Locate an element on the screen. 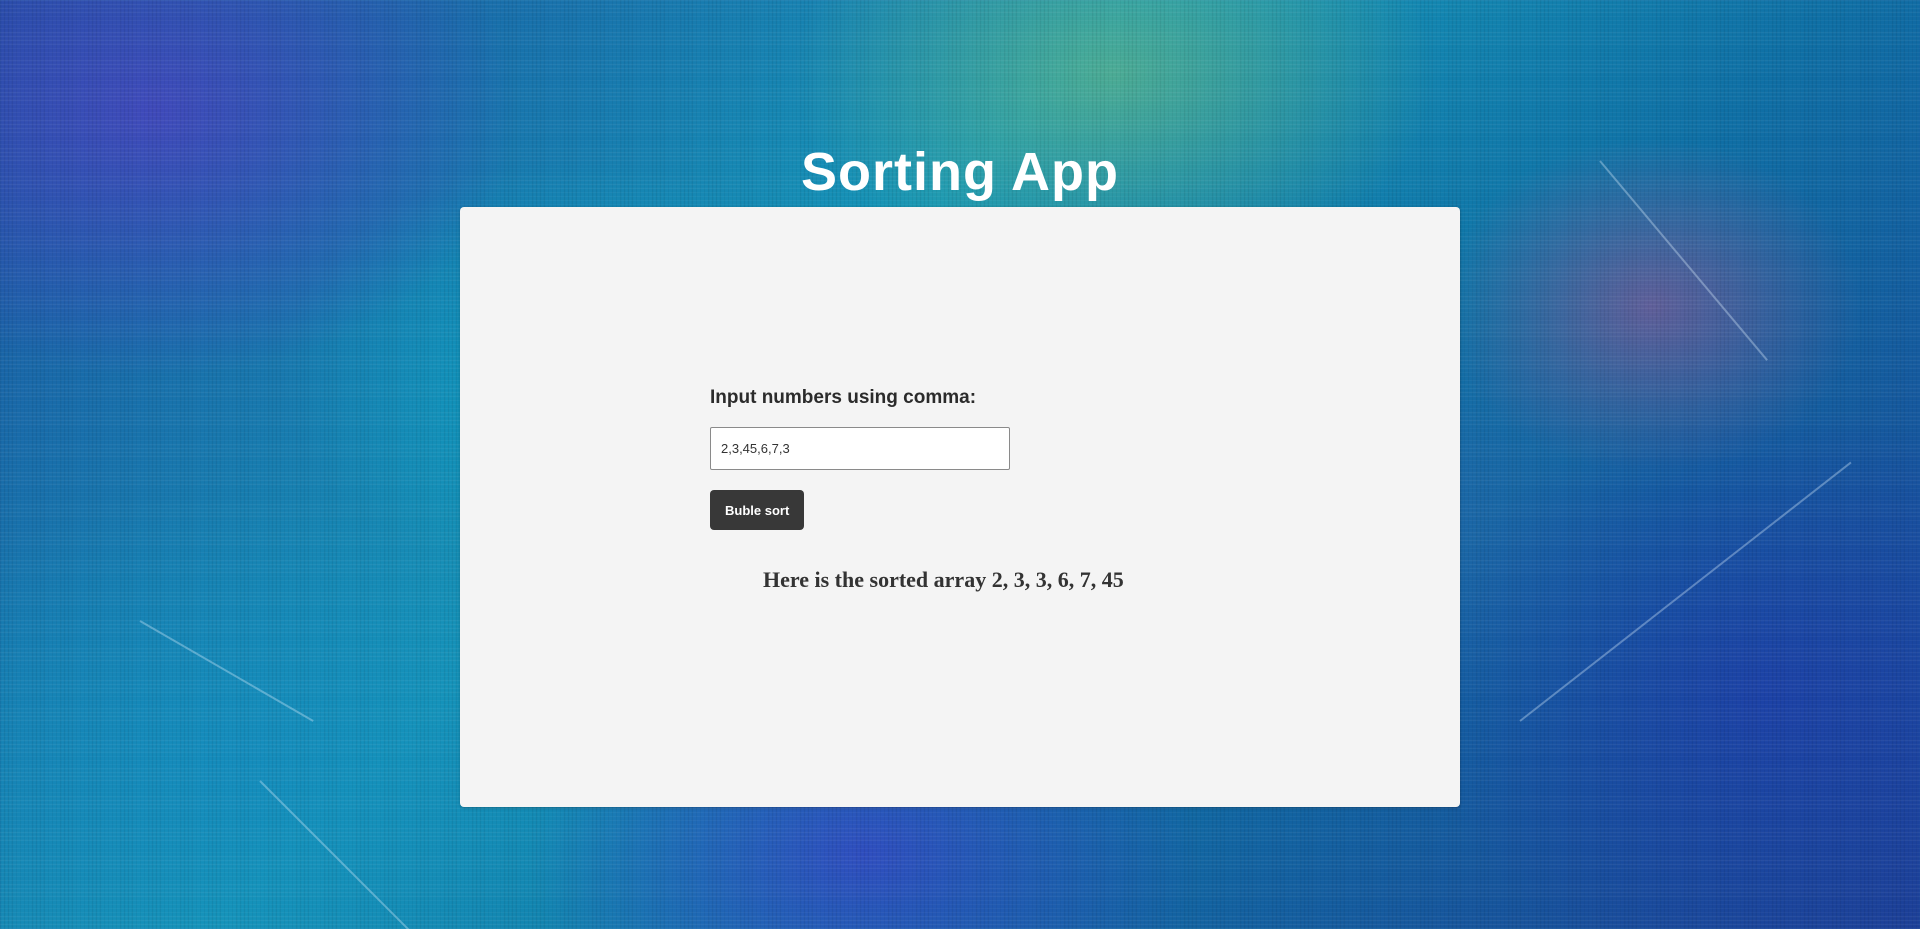 Image resolution: width=1920 pixels, height=929 pixels. title-container: Sorting App is located at coordinates (960, 172).